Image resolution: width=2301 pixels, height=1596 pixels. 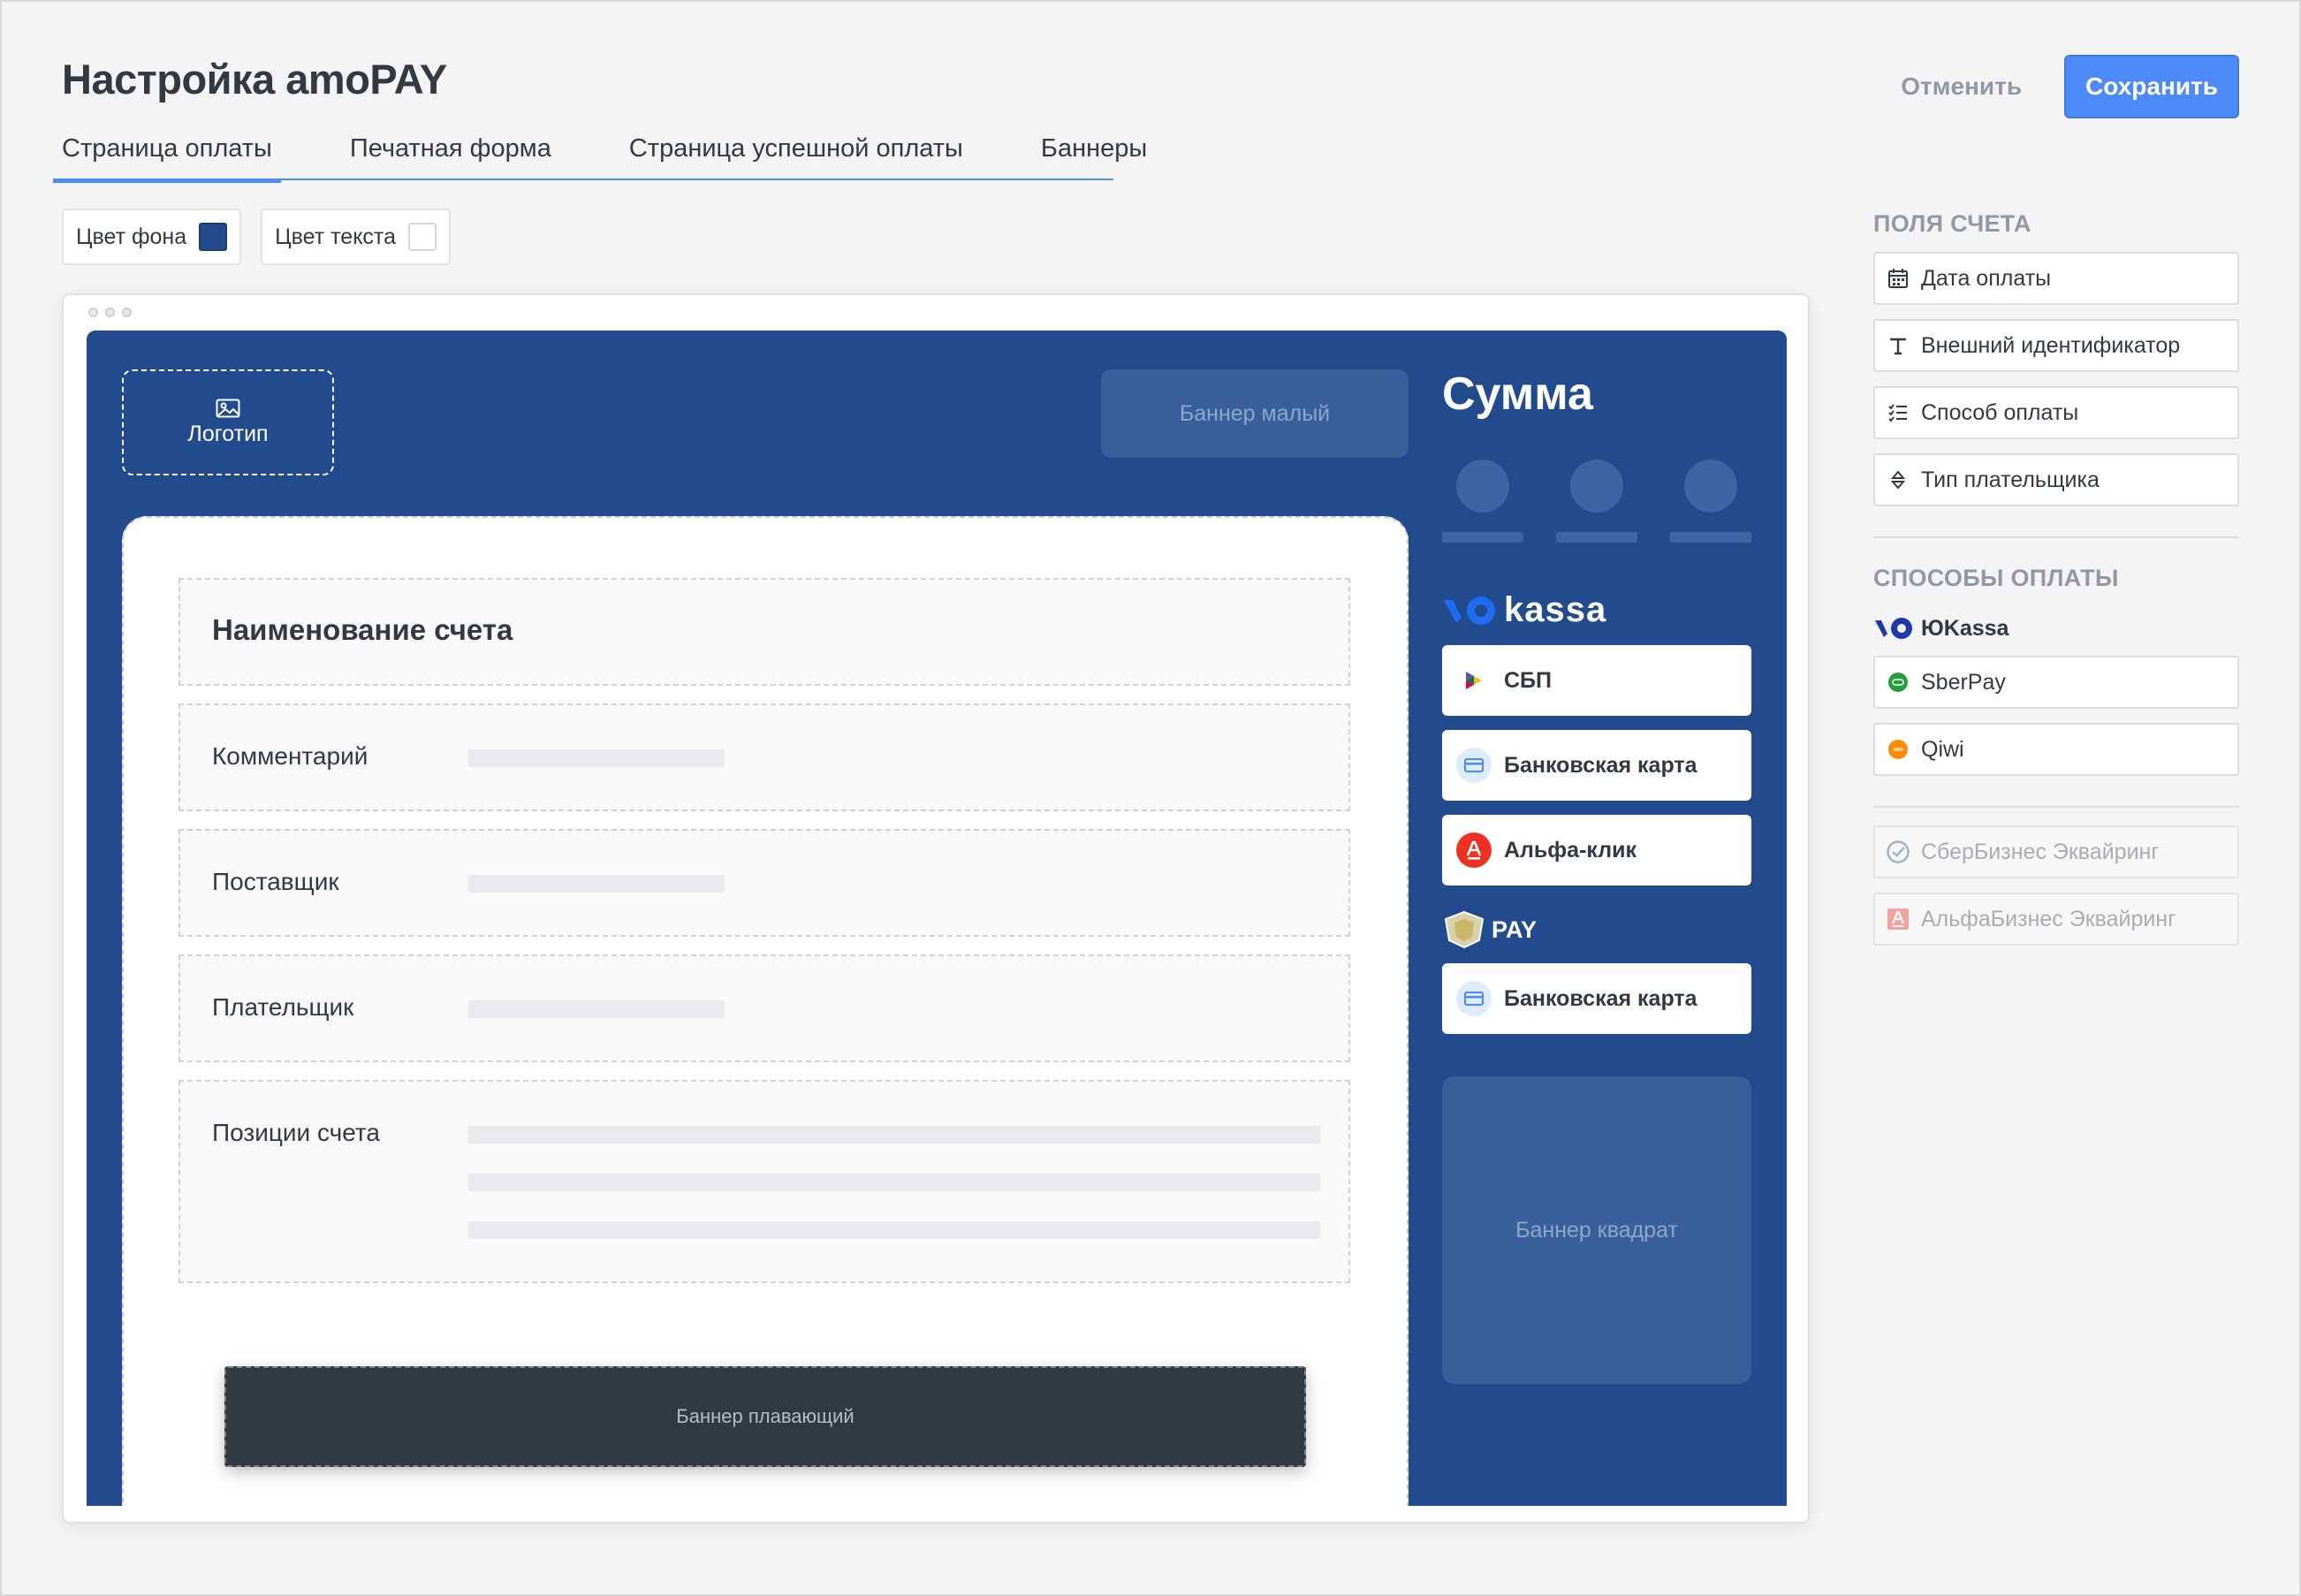 I want to click on bg-color-label: Цвет фона, so click(x=131, y=236).